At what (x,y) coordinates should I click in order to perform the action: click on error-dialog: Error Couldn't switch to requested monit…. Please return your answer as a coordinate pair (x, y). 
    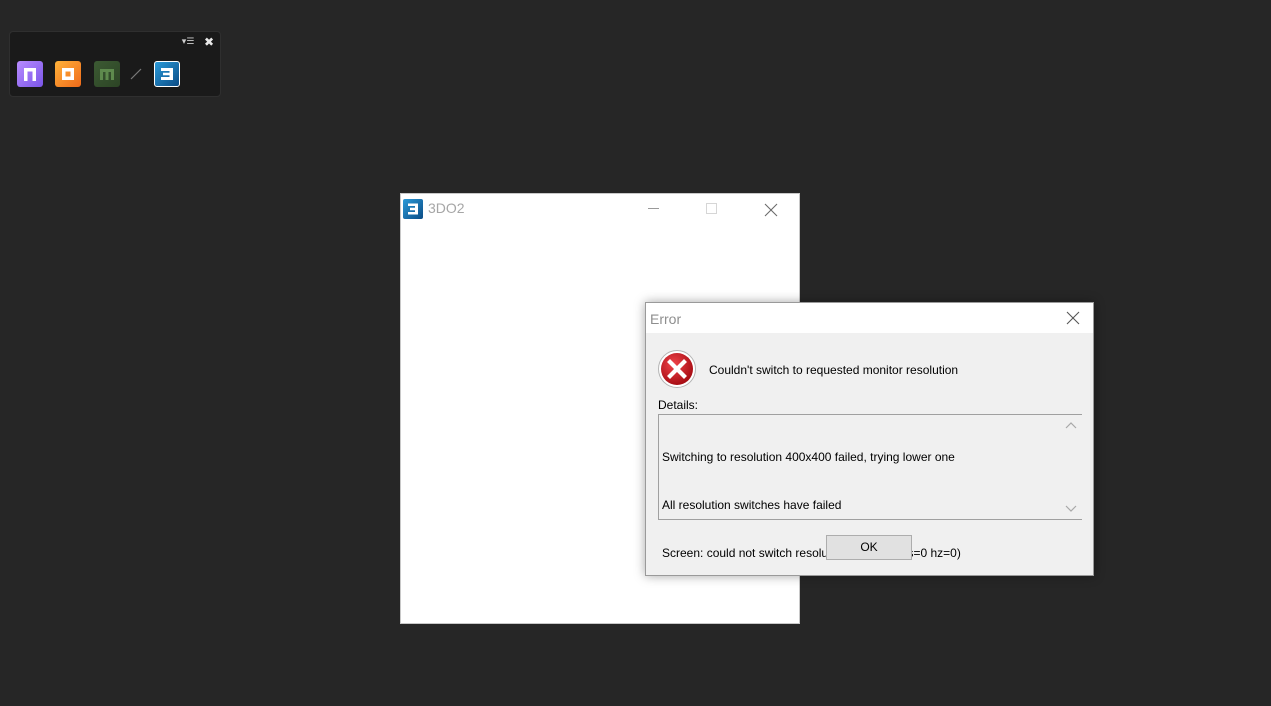
    Looking at the image, I should click on (869, 439).